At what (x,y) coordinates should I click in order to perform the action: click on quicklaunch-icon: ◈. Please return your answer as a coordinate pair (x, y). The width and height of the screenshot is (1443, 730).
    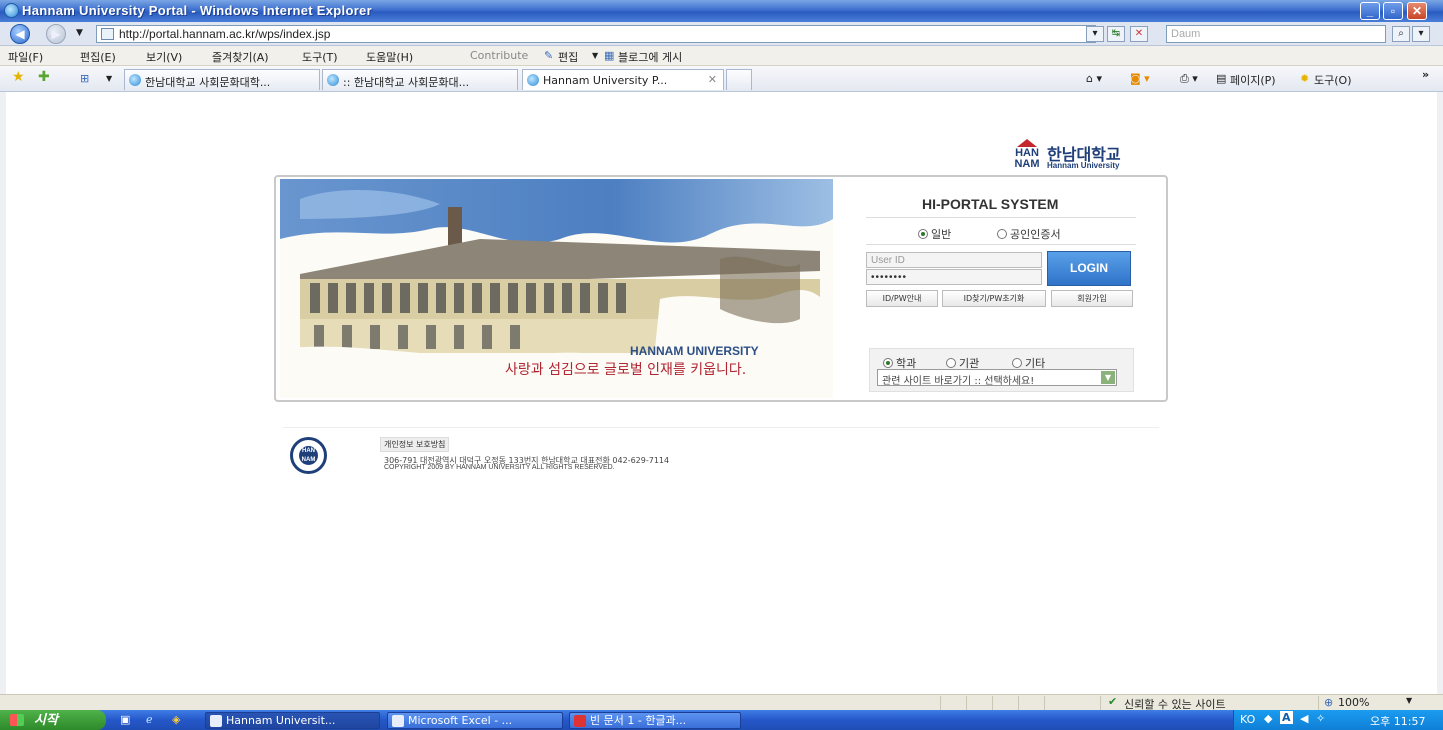
    Looking at the image, I should click on (176, 719).